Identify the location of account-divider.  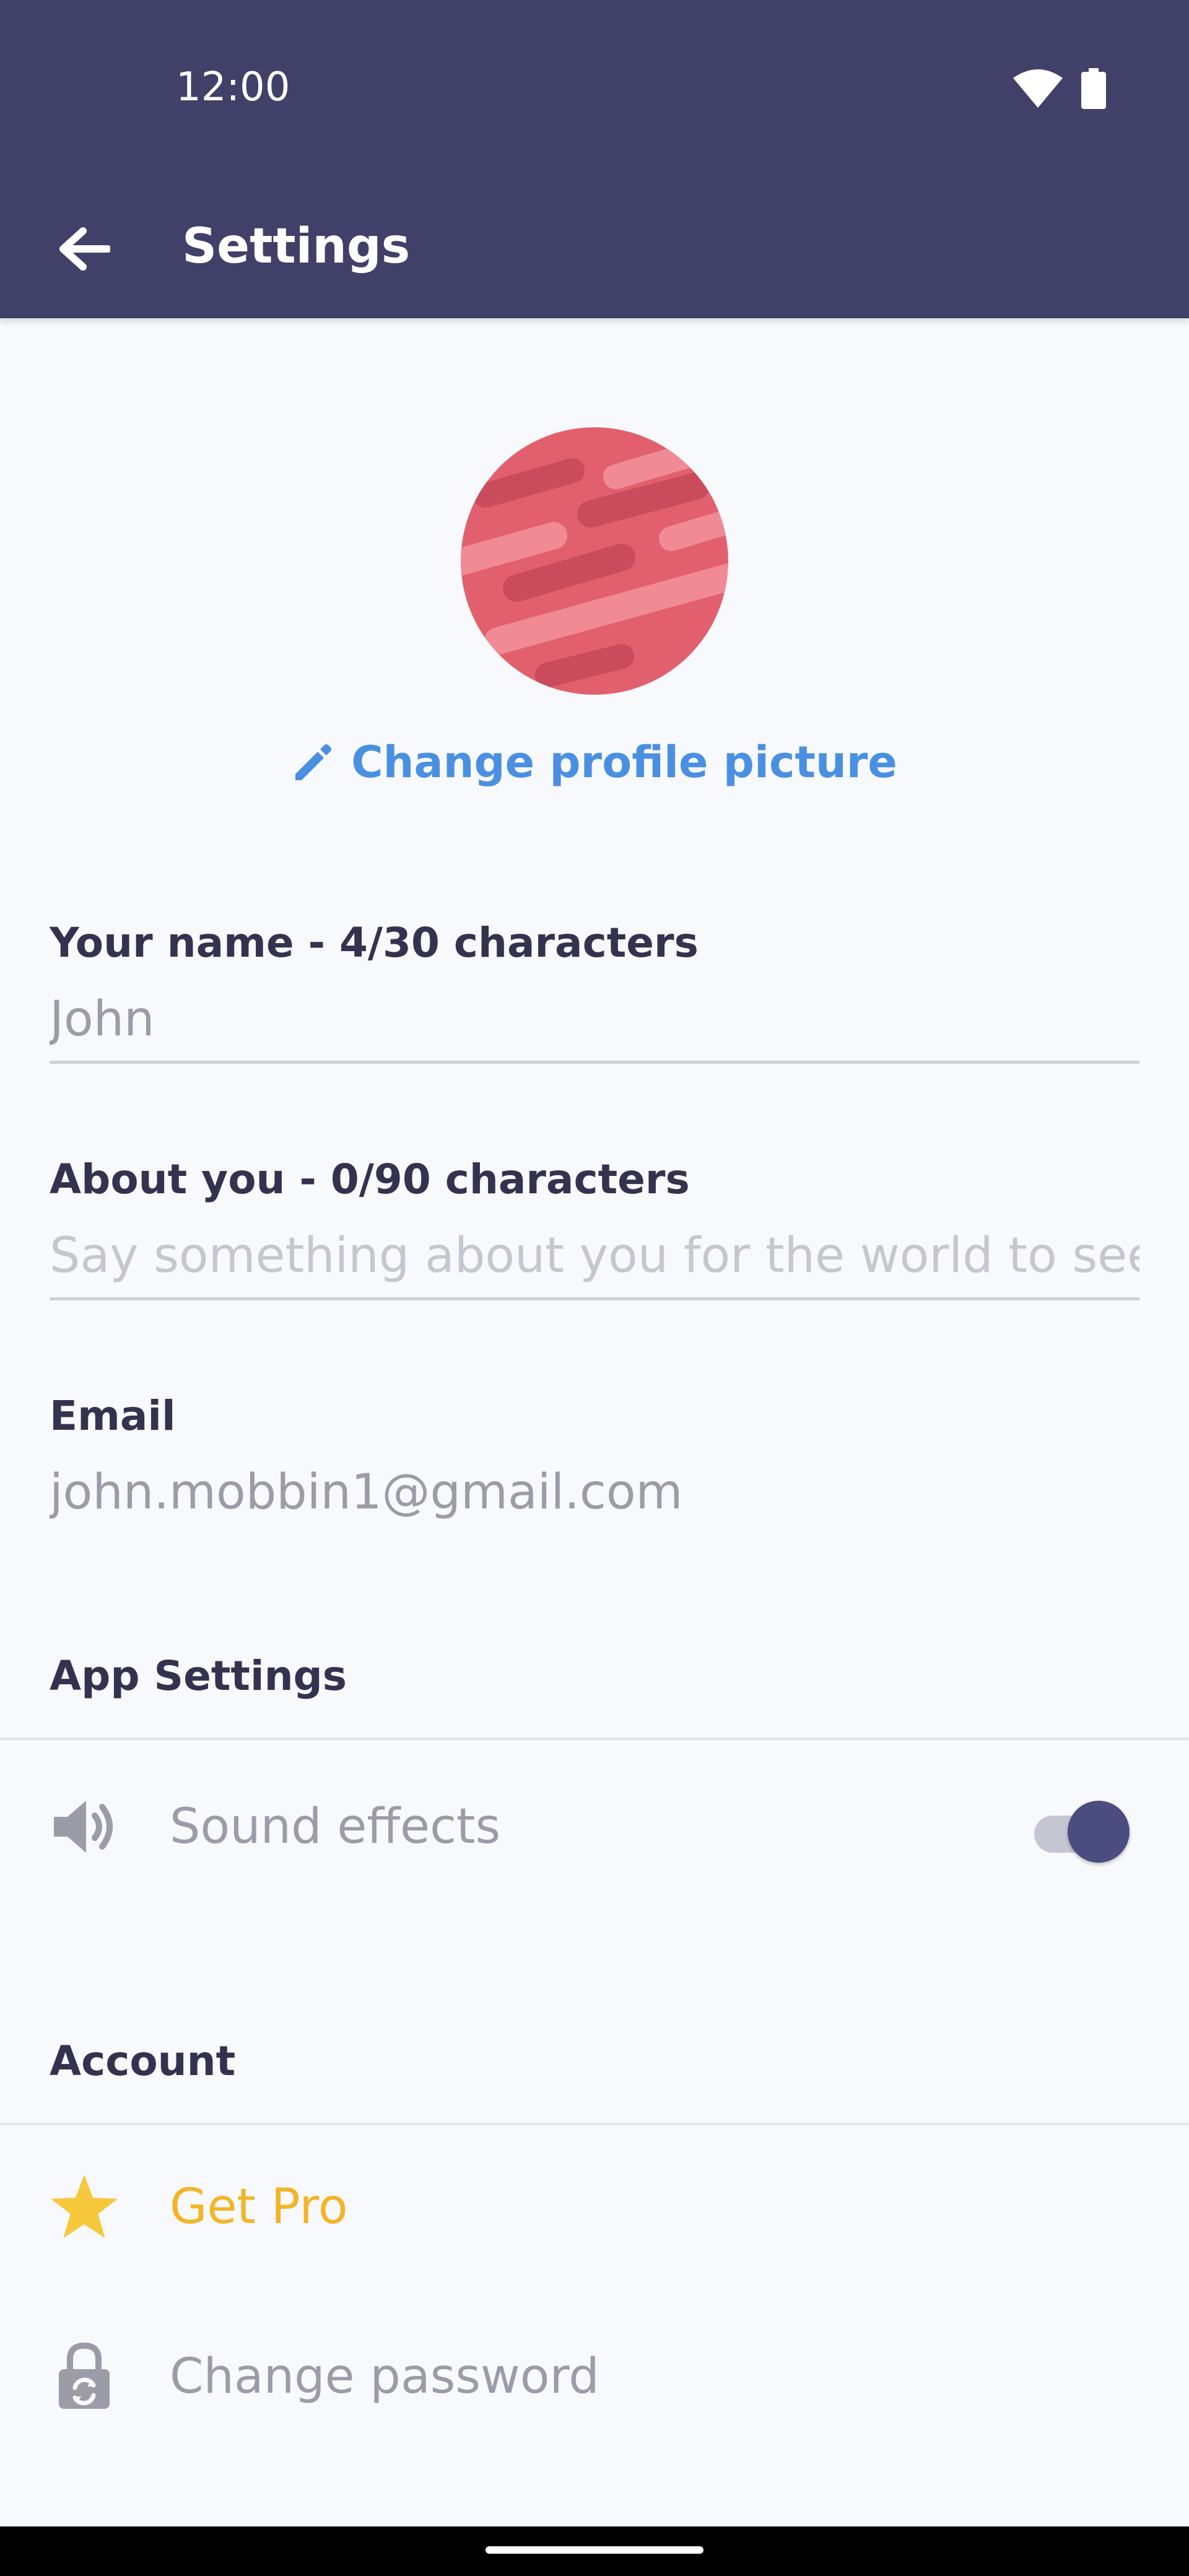
(594, 2124).